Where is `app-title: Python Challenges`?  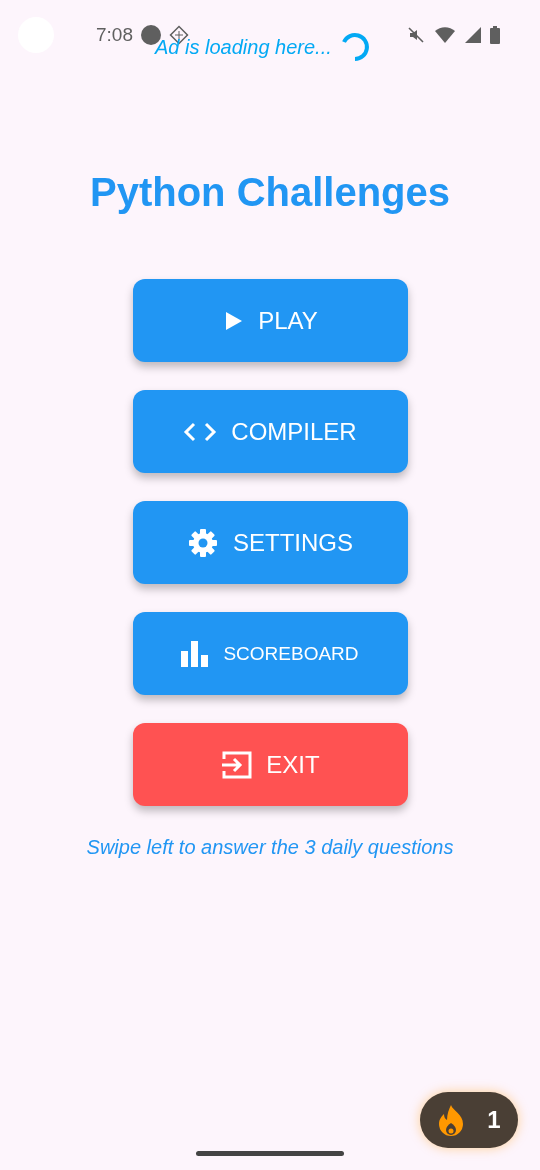
app-title: Python Challenges is located at coordinates (270, 192).